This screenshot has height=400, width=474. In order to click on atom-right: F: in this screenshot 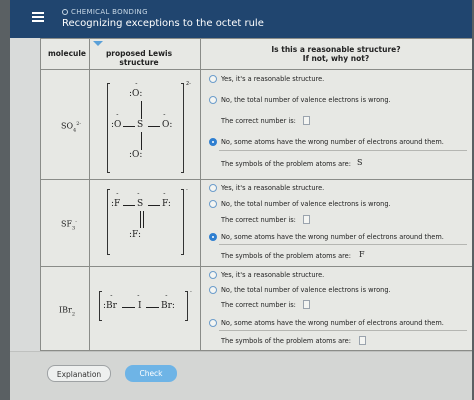, I will do `click(166, 204)`.